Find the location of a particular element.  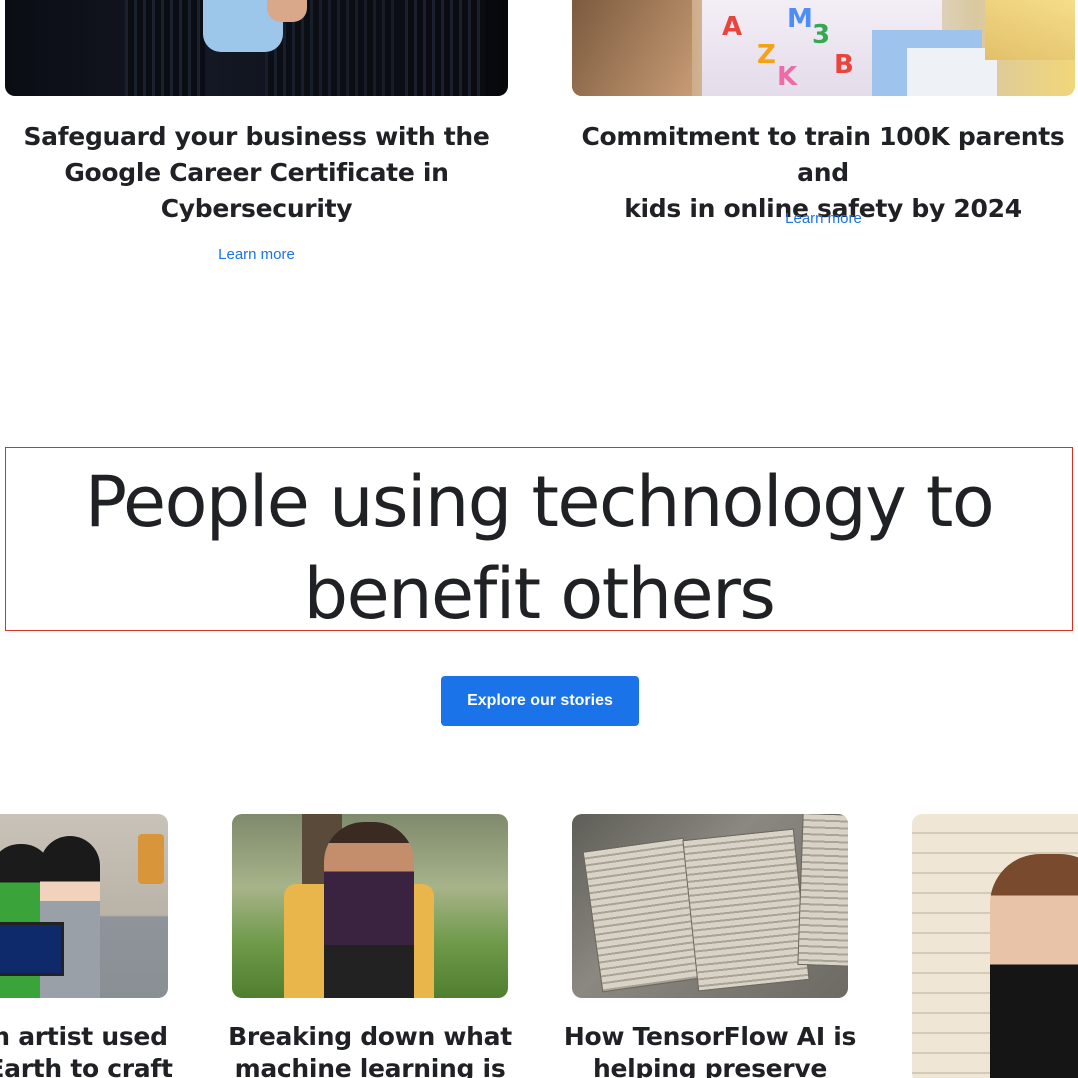

story-title-machine-learning: Breaking down what machine learning is is located at coordinates (370, 1049).